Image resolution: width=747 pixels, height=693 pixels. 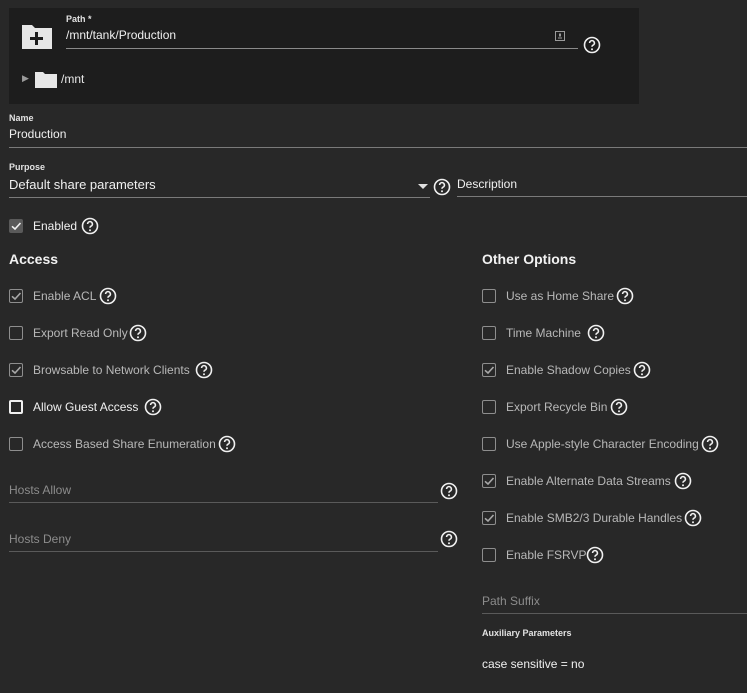 I want to click on alt-data-streams-label: Enable Alternate Data Streams, so click(x=588, y=481).